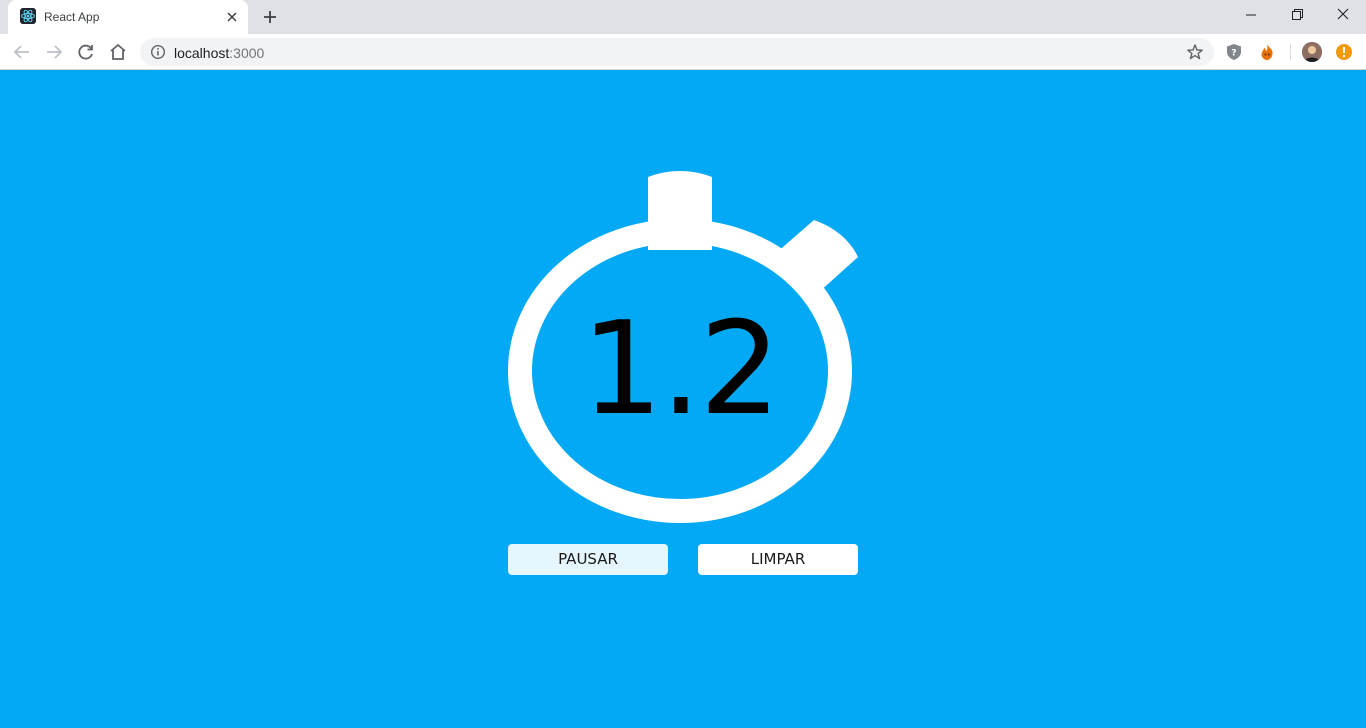 The width and height of the screenshot is (1366, 728). I want to click on restore-button, so click(1297, 15).